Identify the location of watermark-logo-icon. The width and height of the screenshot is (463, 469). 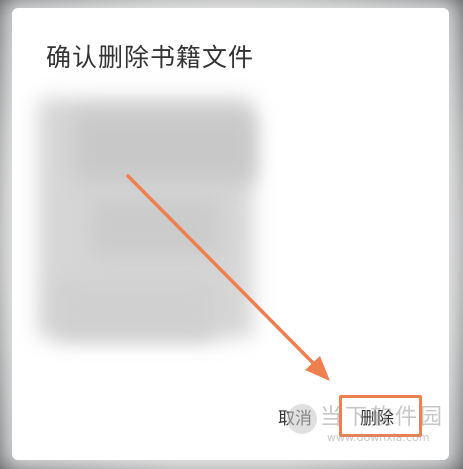
(302, 419).